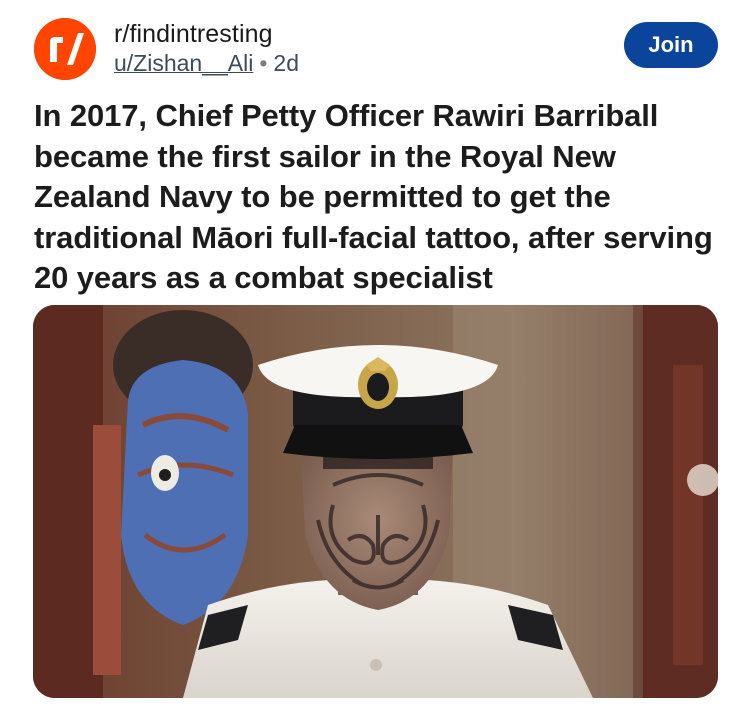 The image size is (750, 706). What do you see at coordinates (671, 45) in the screenshot?
I see `join-button: Join` at bounding box center [671, 45].